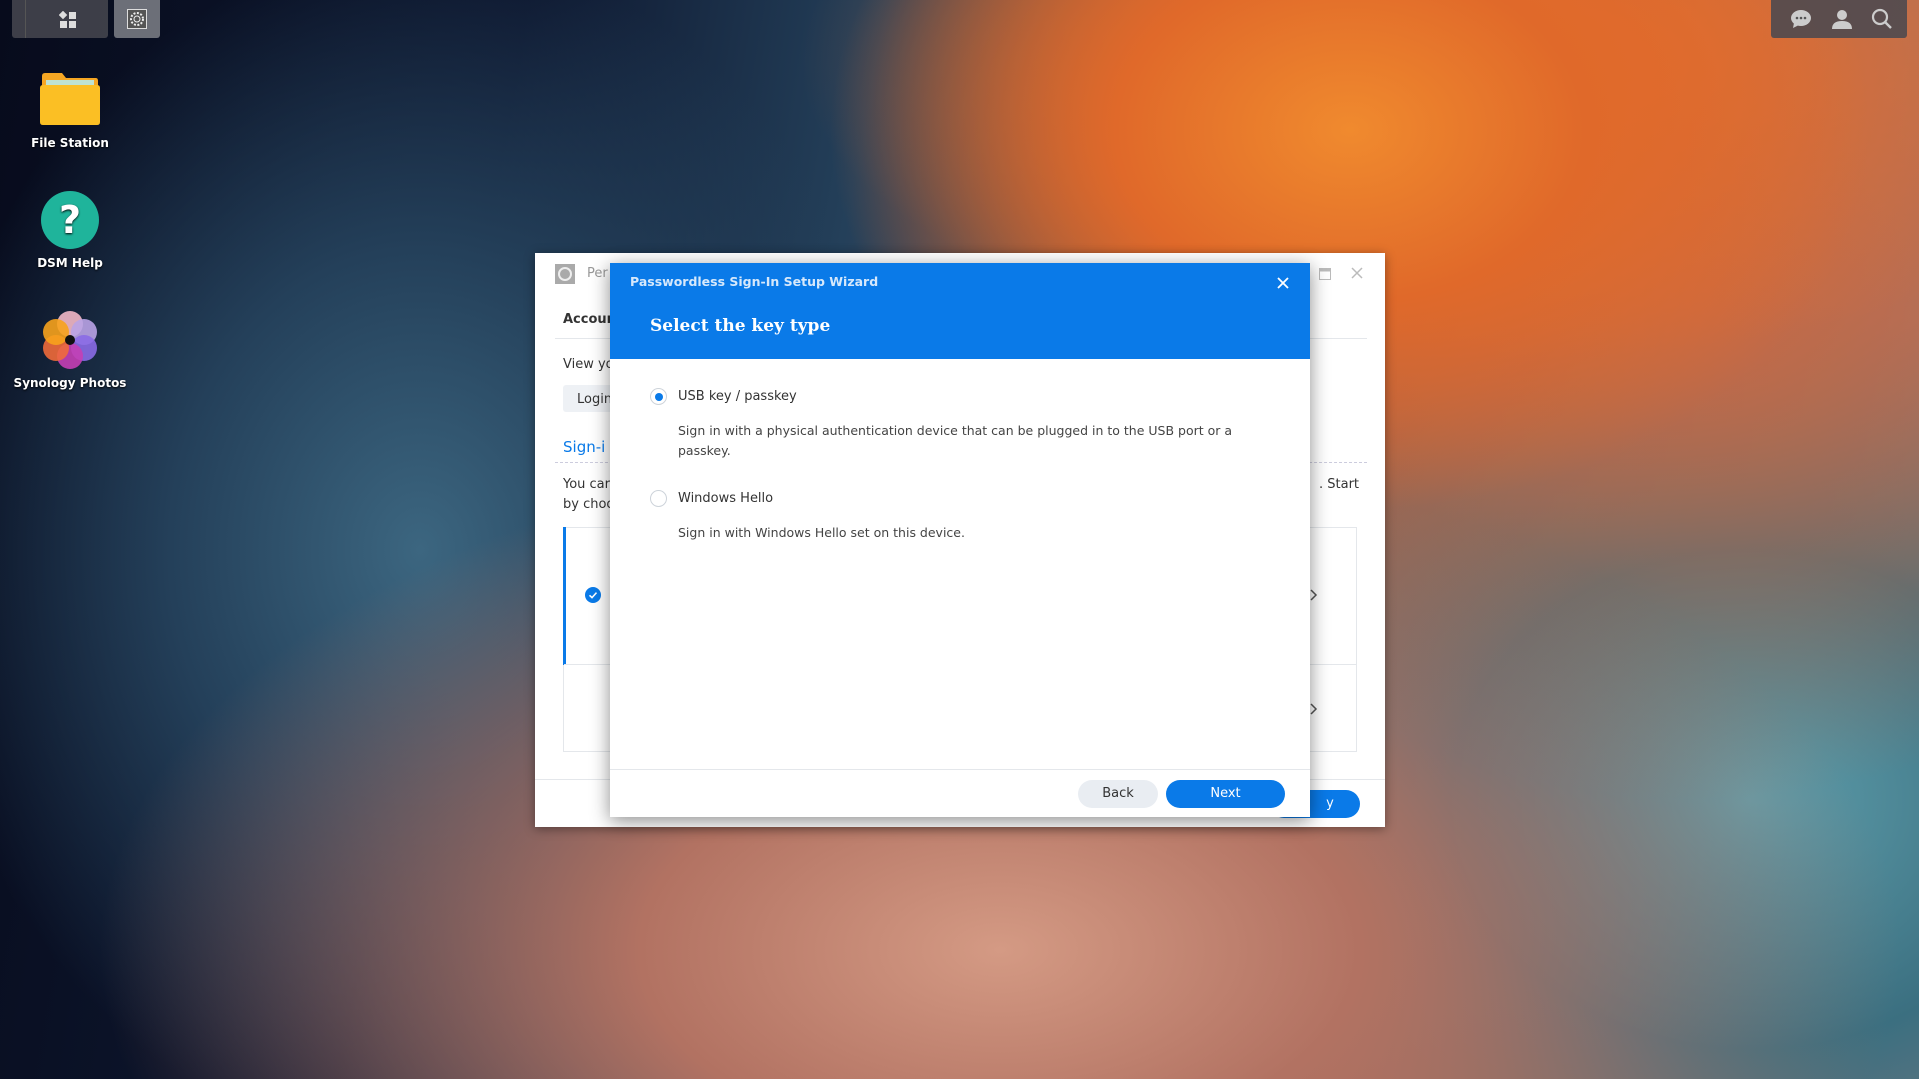  What do you see at coordinates (737, 396) in the screenshot?
I see `option-label: USB key / passkey` at bounding box center [737, 396].